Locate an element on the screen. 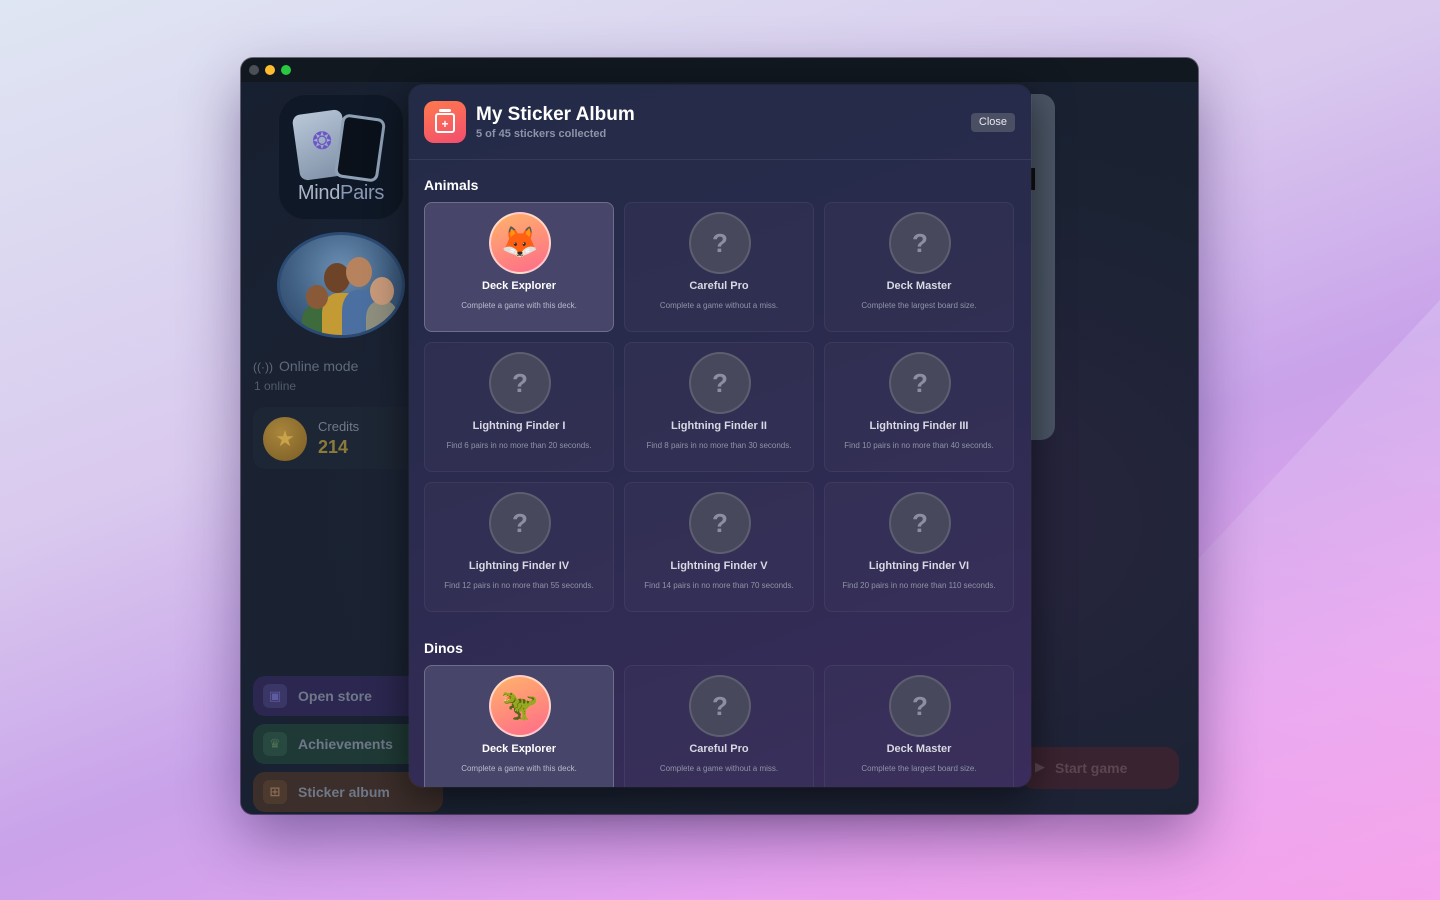 The width and height of the screenshot is (1440, 900). sticker-badge-icon: 🦖 is located at coordinates (520, 706).